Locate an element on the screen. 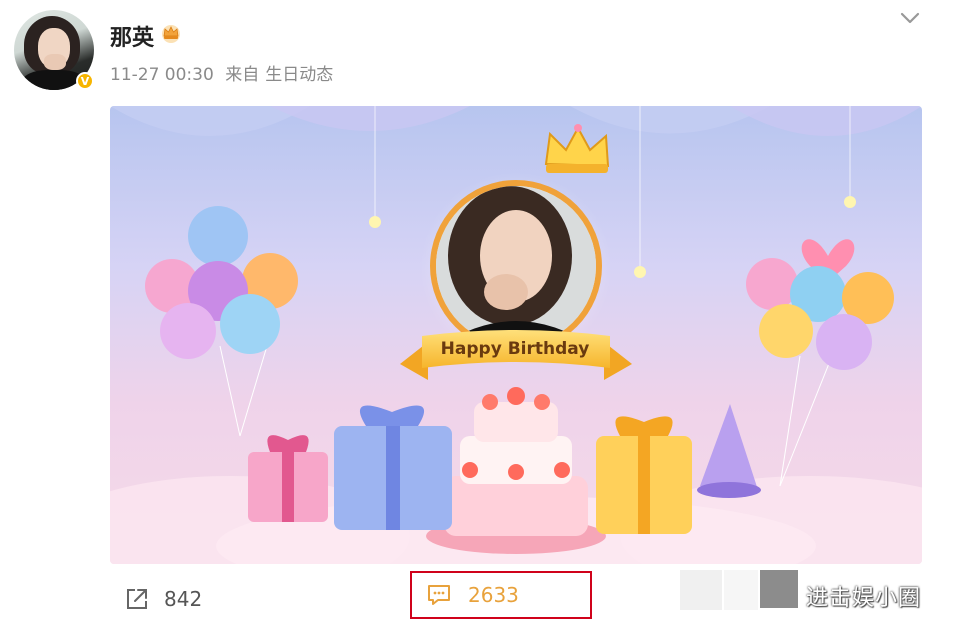  chevron-down-icon is located at coordinates (910, 18).